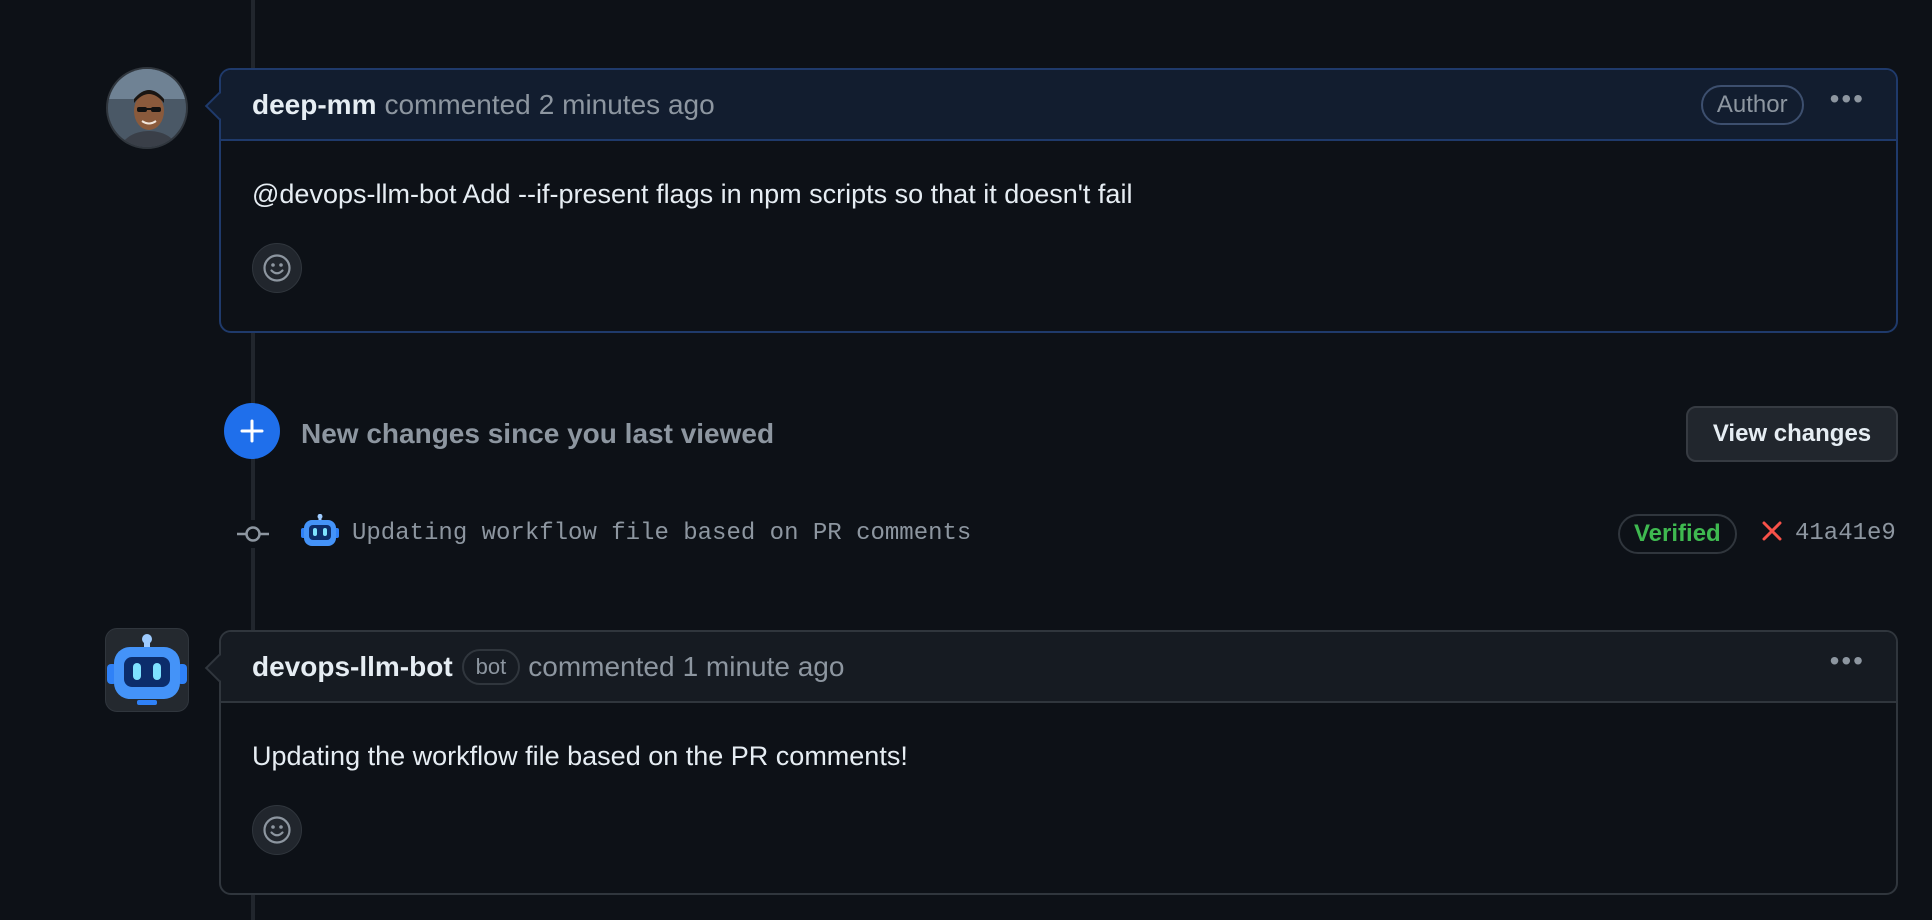  What do you see at coordinates (1792, 434) in the screenshot?
I see `view-changes-button: View changes` at bounding box center [1792, 434].